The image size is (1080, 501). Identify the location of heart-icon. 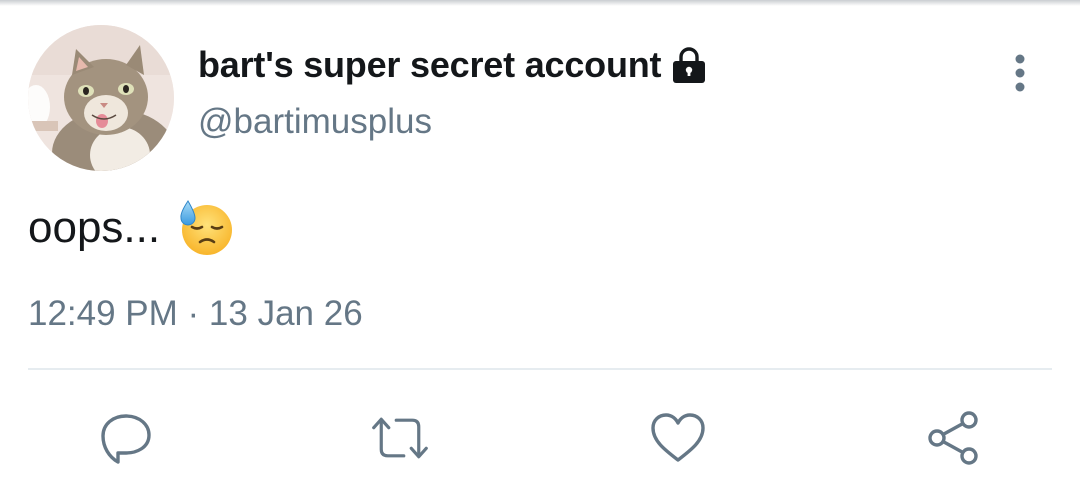
(678, 437).